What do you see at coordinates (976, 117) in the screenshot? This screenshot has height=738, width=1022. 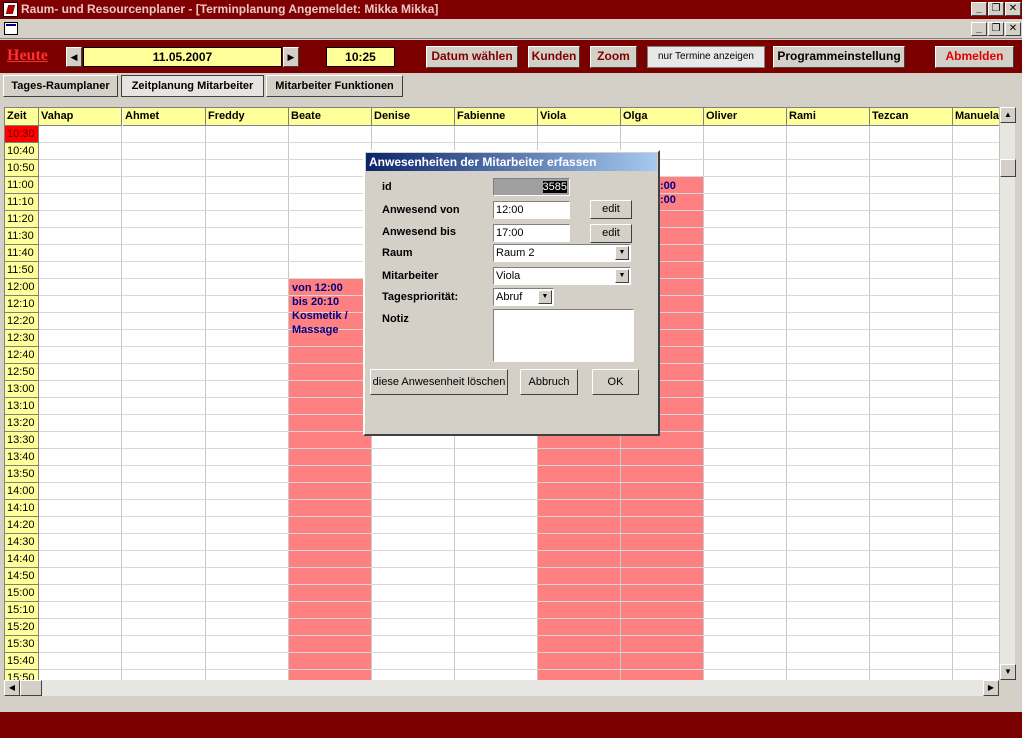 I see `column-header-11: Manuela` at bounding box center [976, 117].